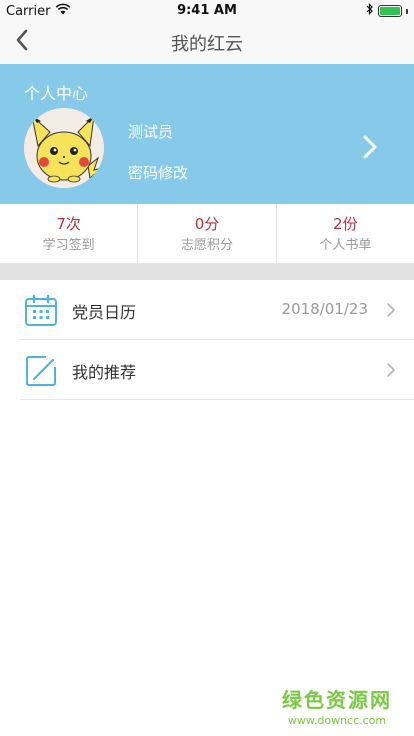 This screenshot has height=736, width=414. Describe the element at coordinates (41, 311) in the screenshot. I see `calendar-icon` at that location.